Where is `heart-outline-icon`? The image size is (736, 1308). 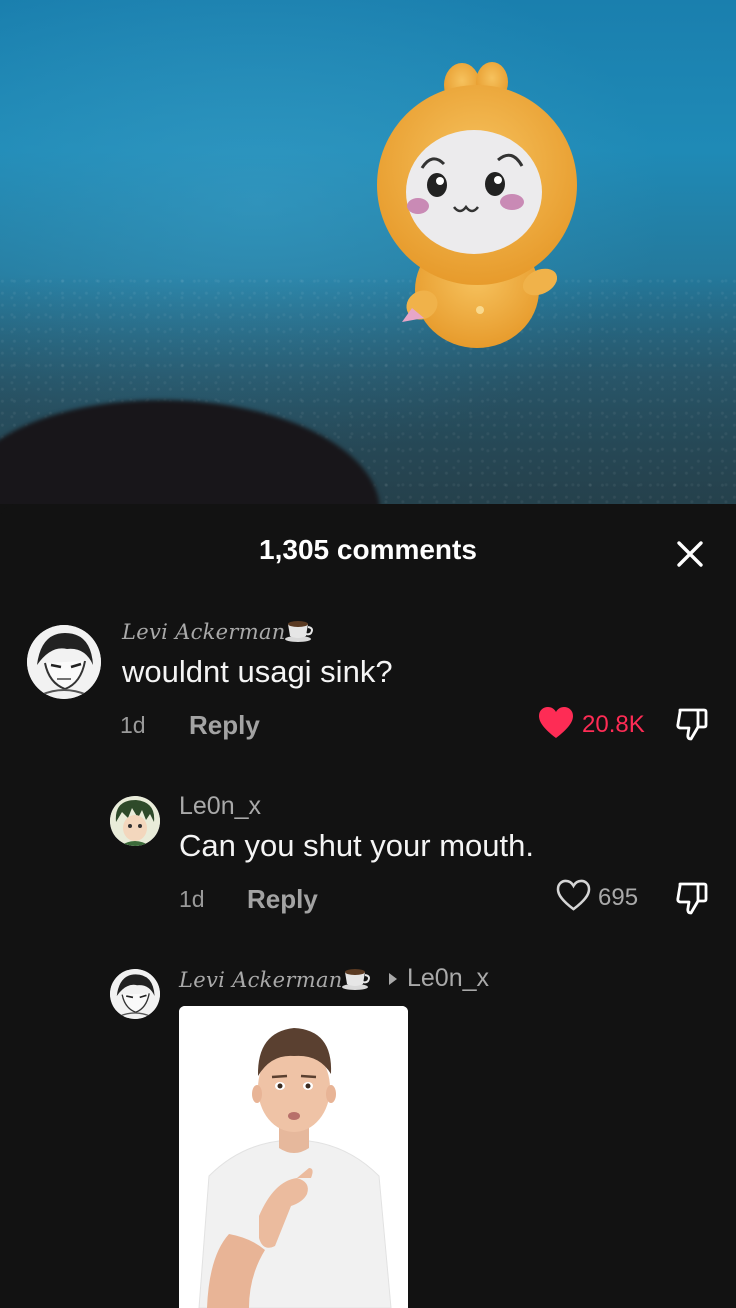 heart-outline-icon is located at coordinates (573, 895).